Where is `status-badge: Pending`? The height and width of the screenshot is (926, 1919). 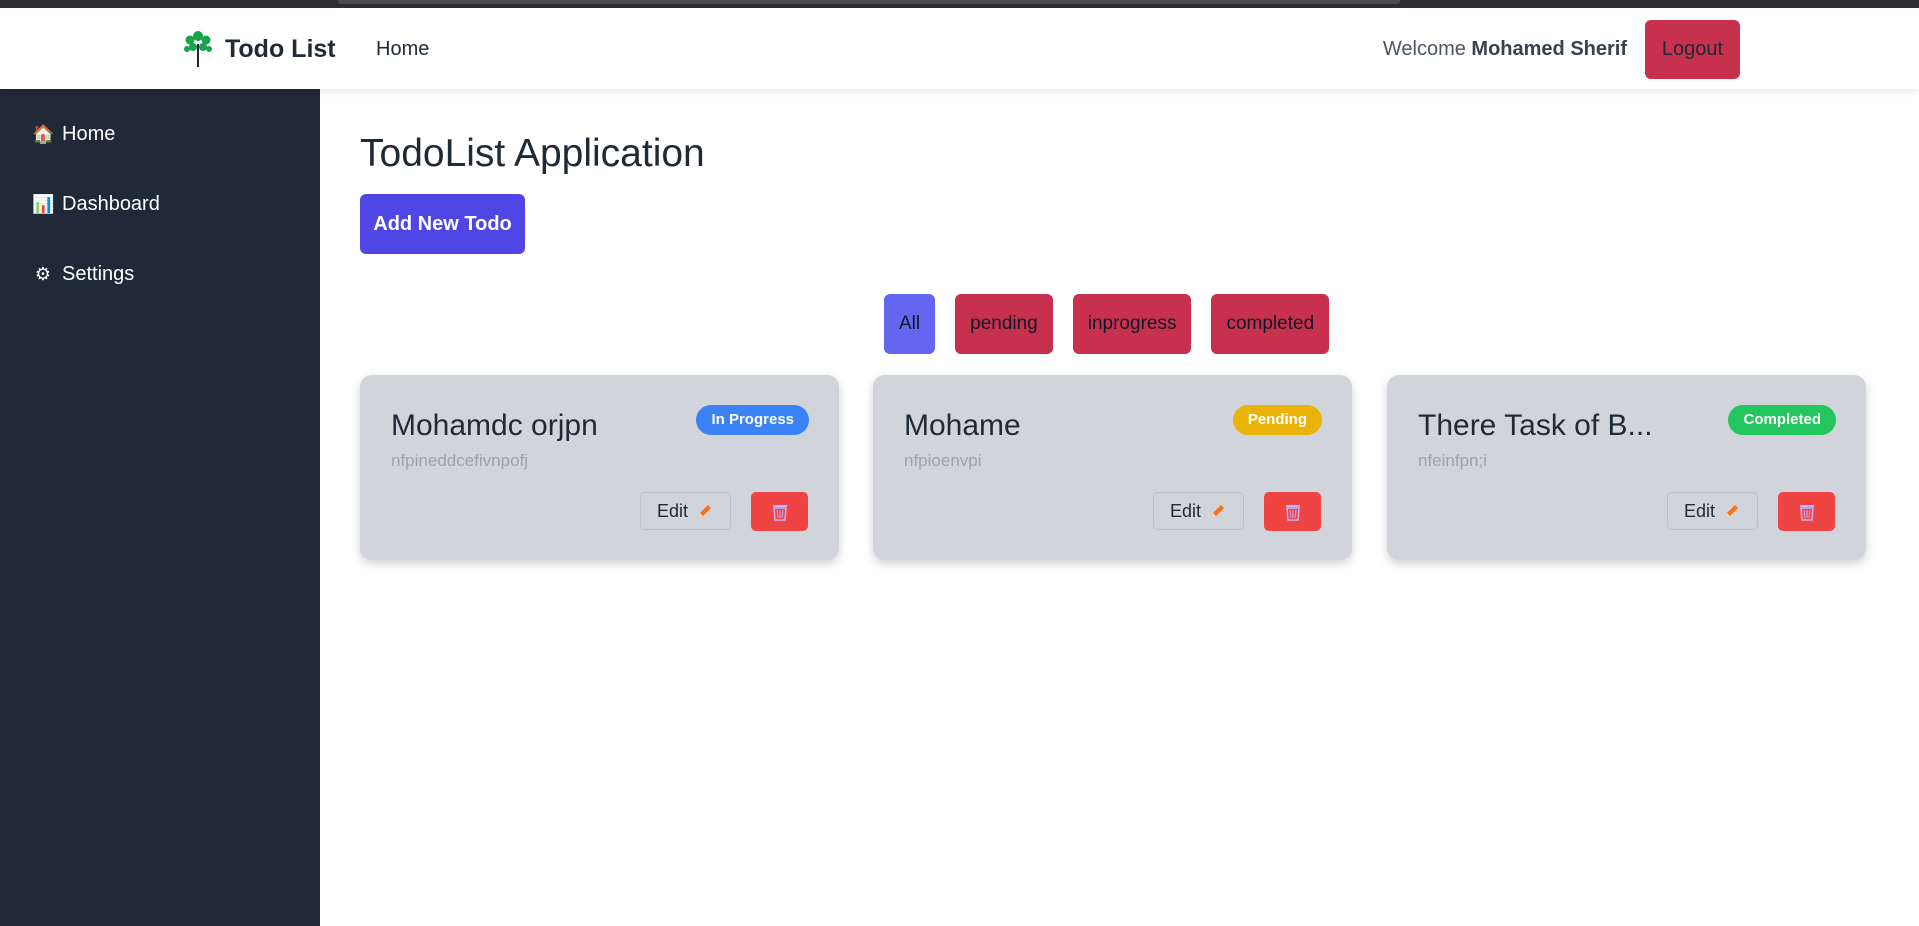
status-badge: Pending is located at coordinates (1277, 420).